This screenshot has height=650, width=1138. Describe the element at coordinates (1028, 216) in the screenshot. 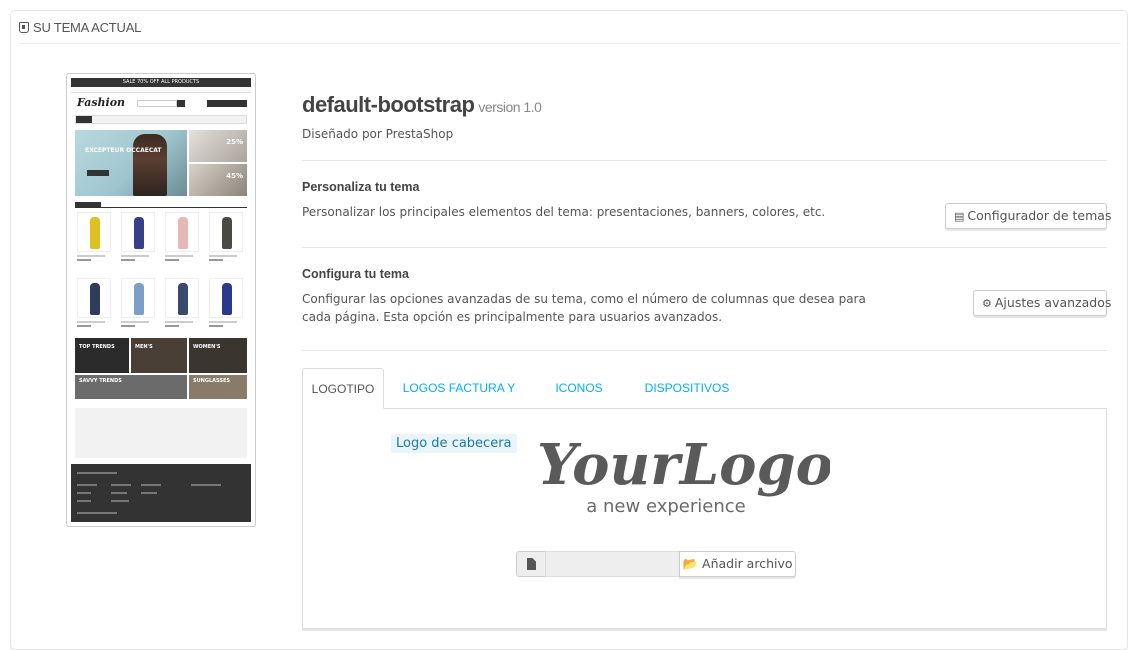

I see `theme-configurator-button: ▤ Configurador de temas` at that location.